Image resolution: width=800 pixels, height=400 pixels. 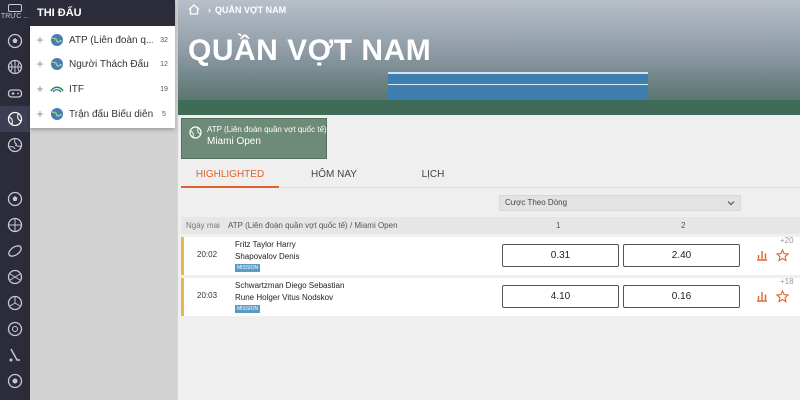 I want to click on tab-today: HÔM NAY, so click(x=334, y=175).